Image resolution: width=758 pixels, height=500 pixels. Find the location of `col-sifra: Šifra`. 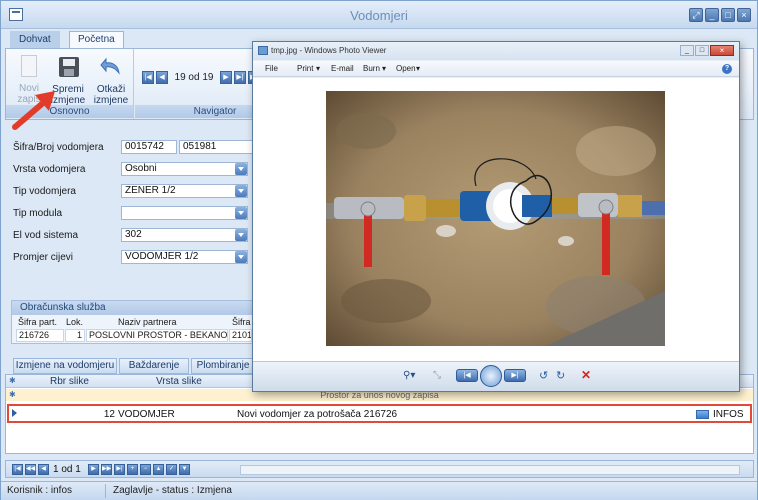

col-sifra: Šifra is located at coordinates (241, 322).